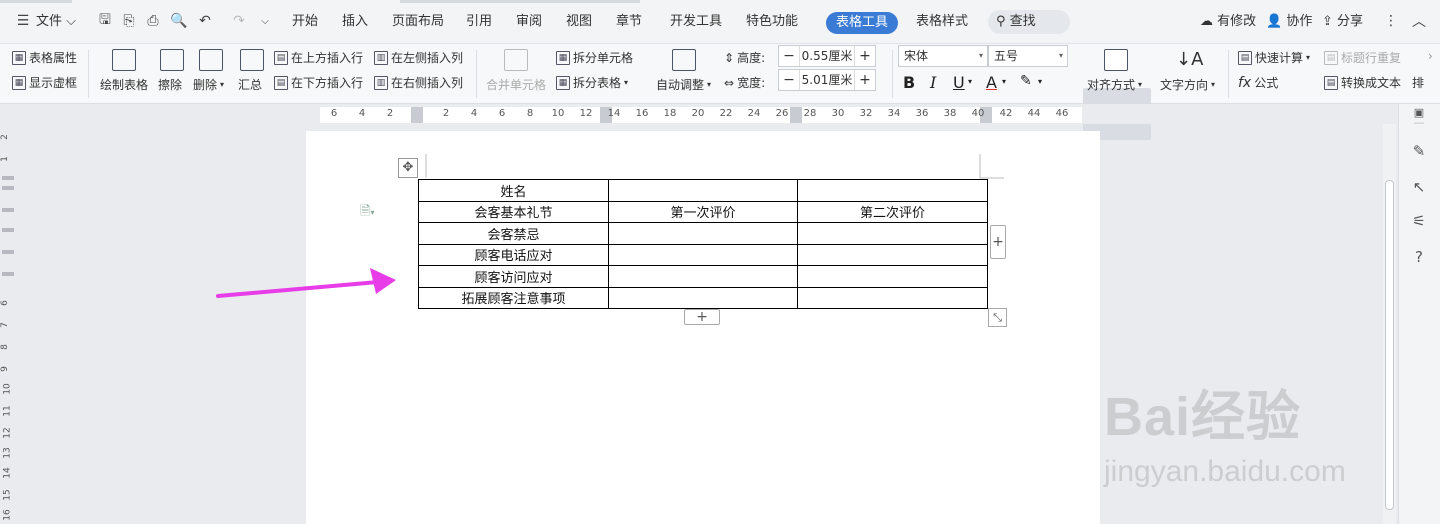  Describe the element at coordinates (205, 21) in the screenshot. I see `undo-icon: ↶` at that location.